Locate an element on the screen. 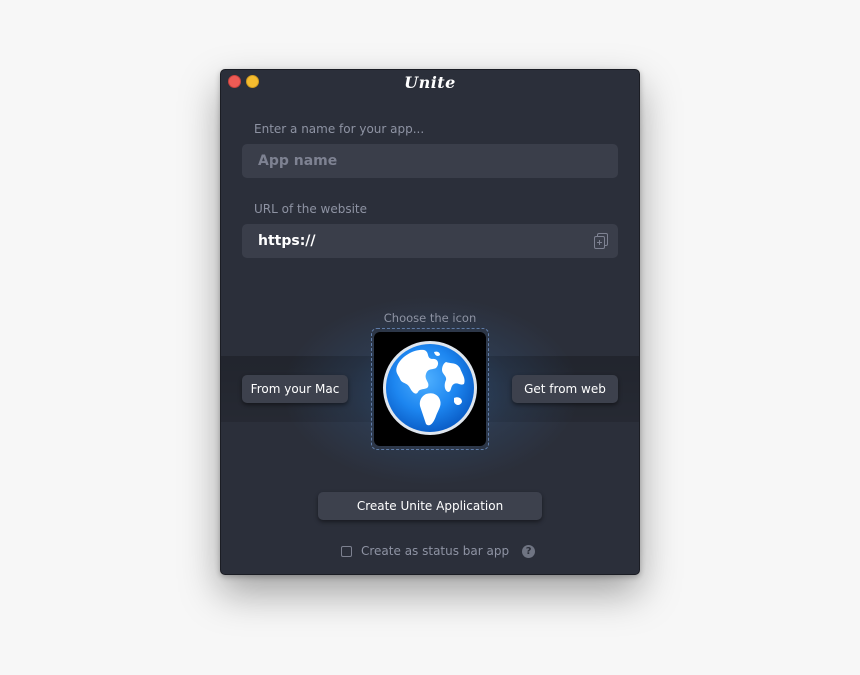  paste-icon is located at coordinates (601, 241).